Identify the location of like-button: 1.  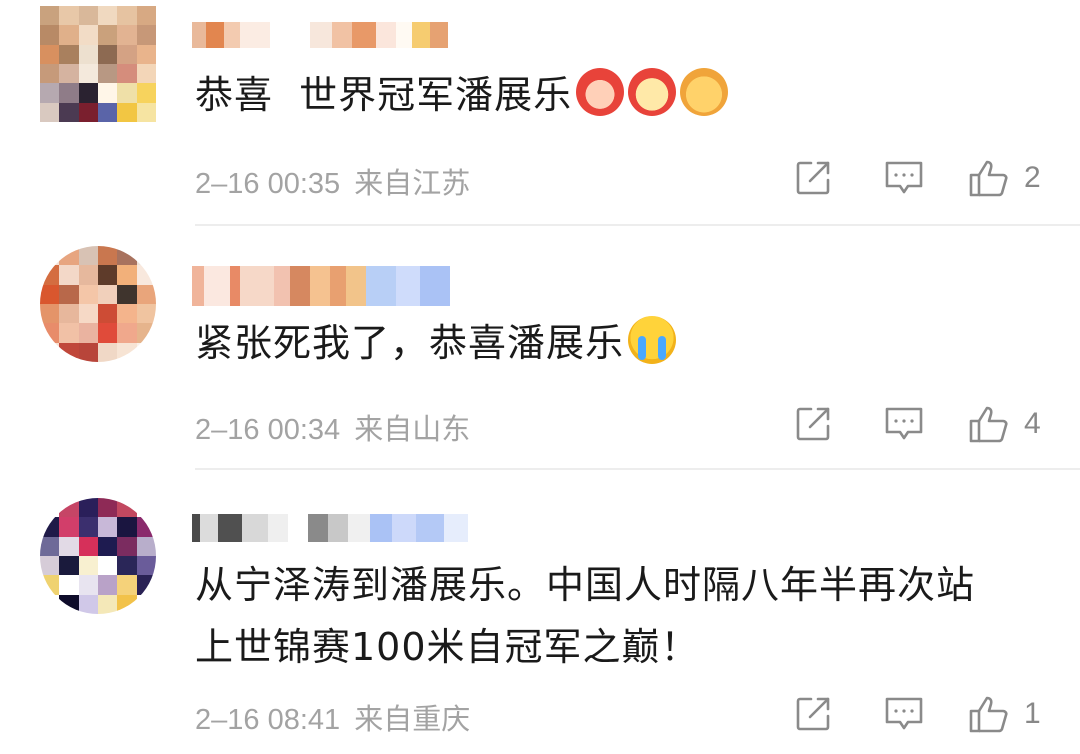
(1006, 714).